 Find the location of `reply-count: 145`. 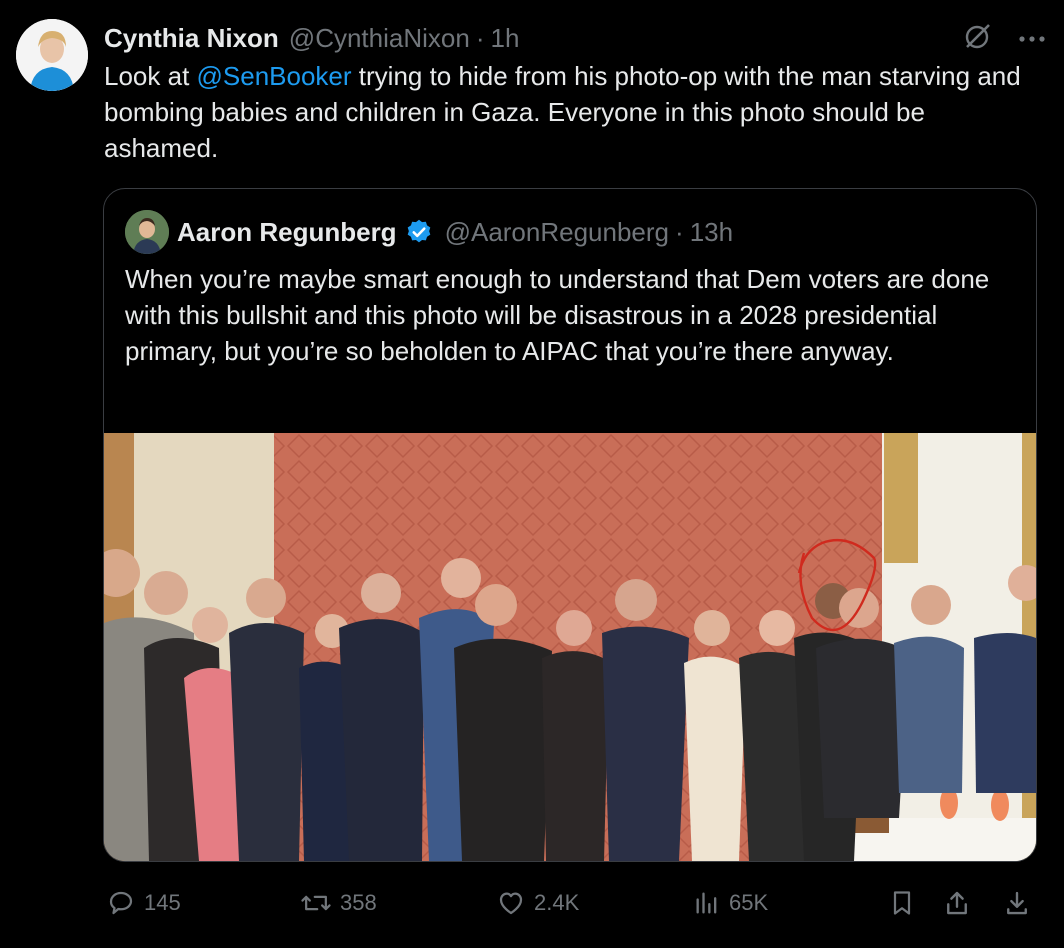

reply-count: 145 is located at coordinates (162, 902).